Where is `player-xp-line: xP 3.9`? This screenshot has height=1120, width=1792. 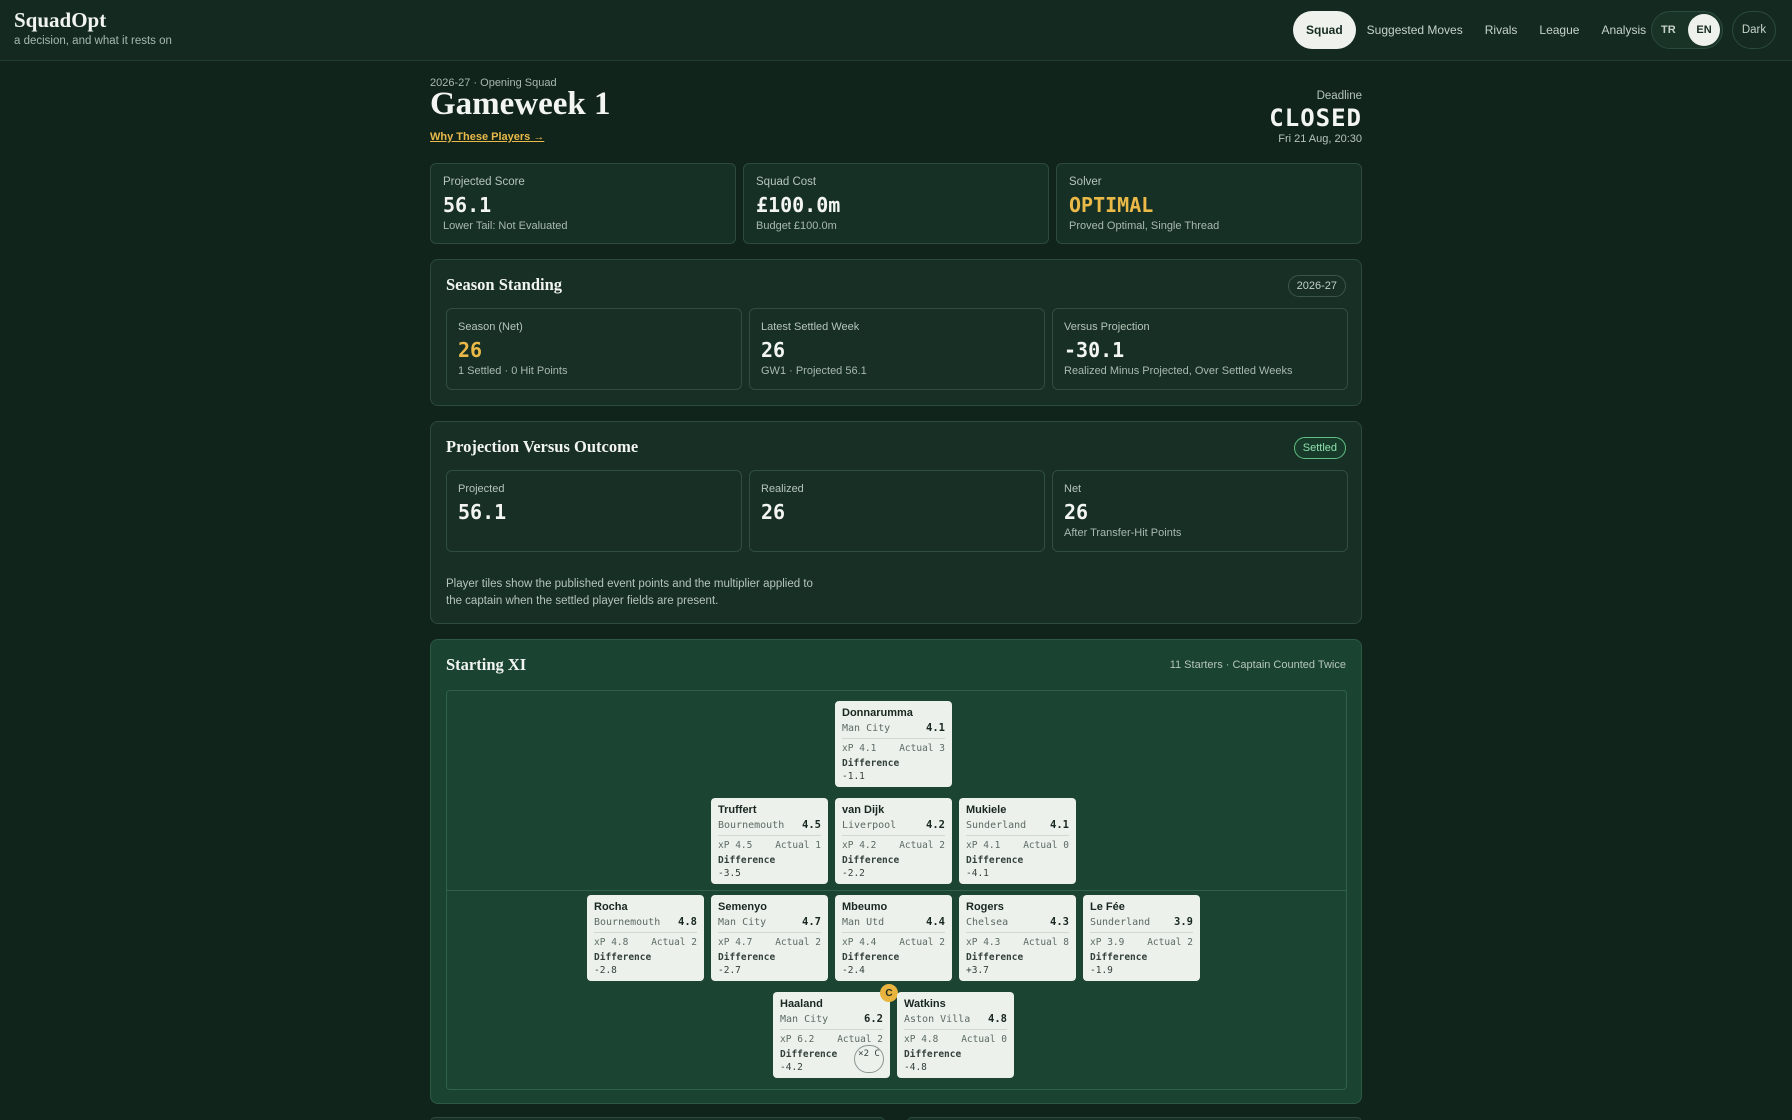
player-xp-line: xP 3.9 is located at coordinates (1107, 942).